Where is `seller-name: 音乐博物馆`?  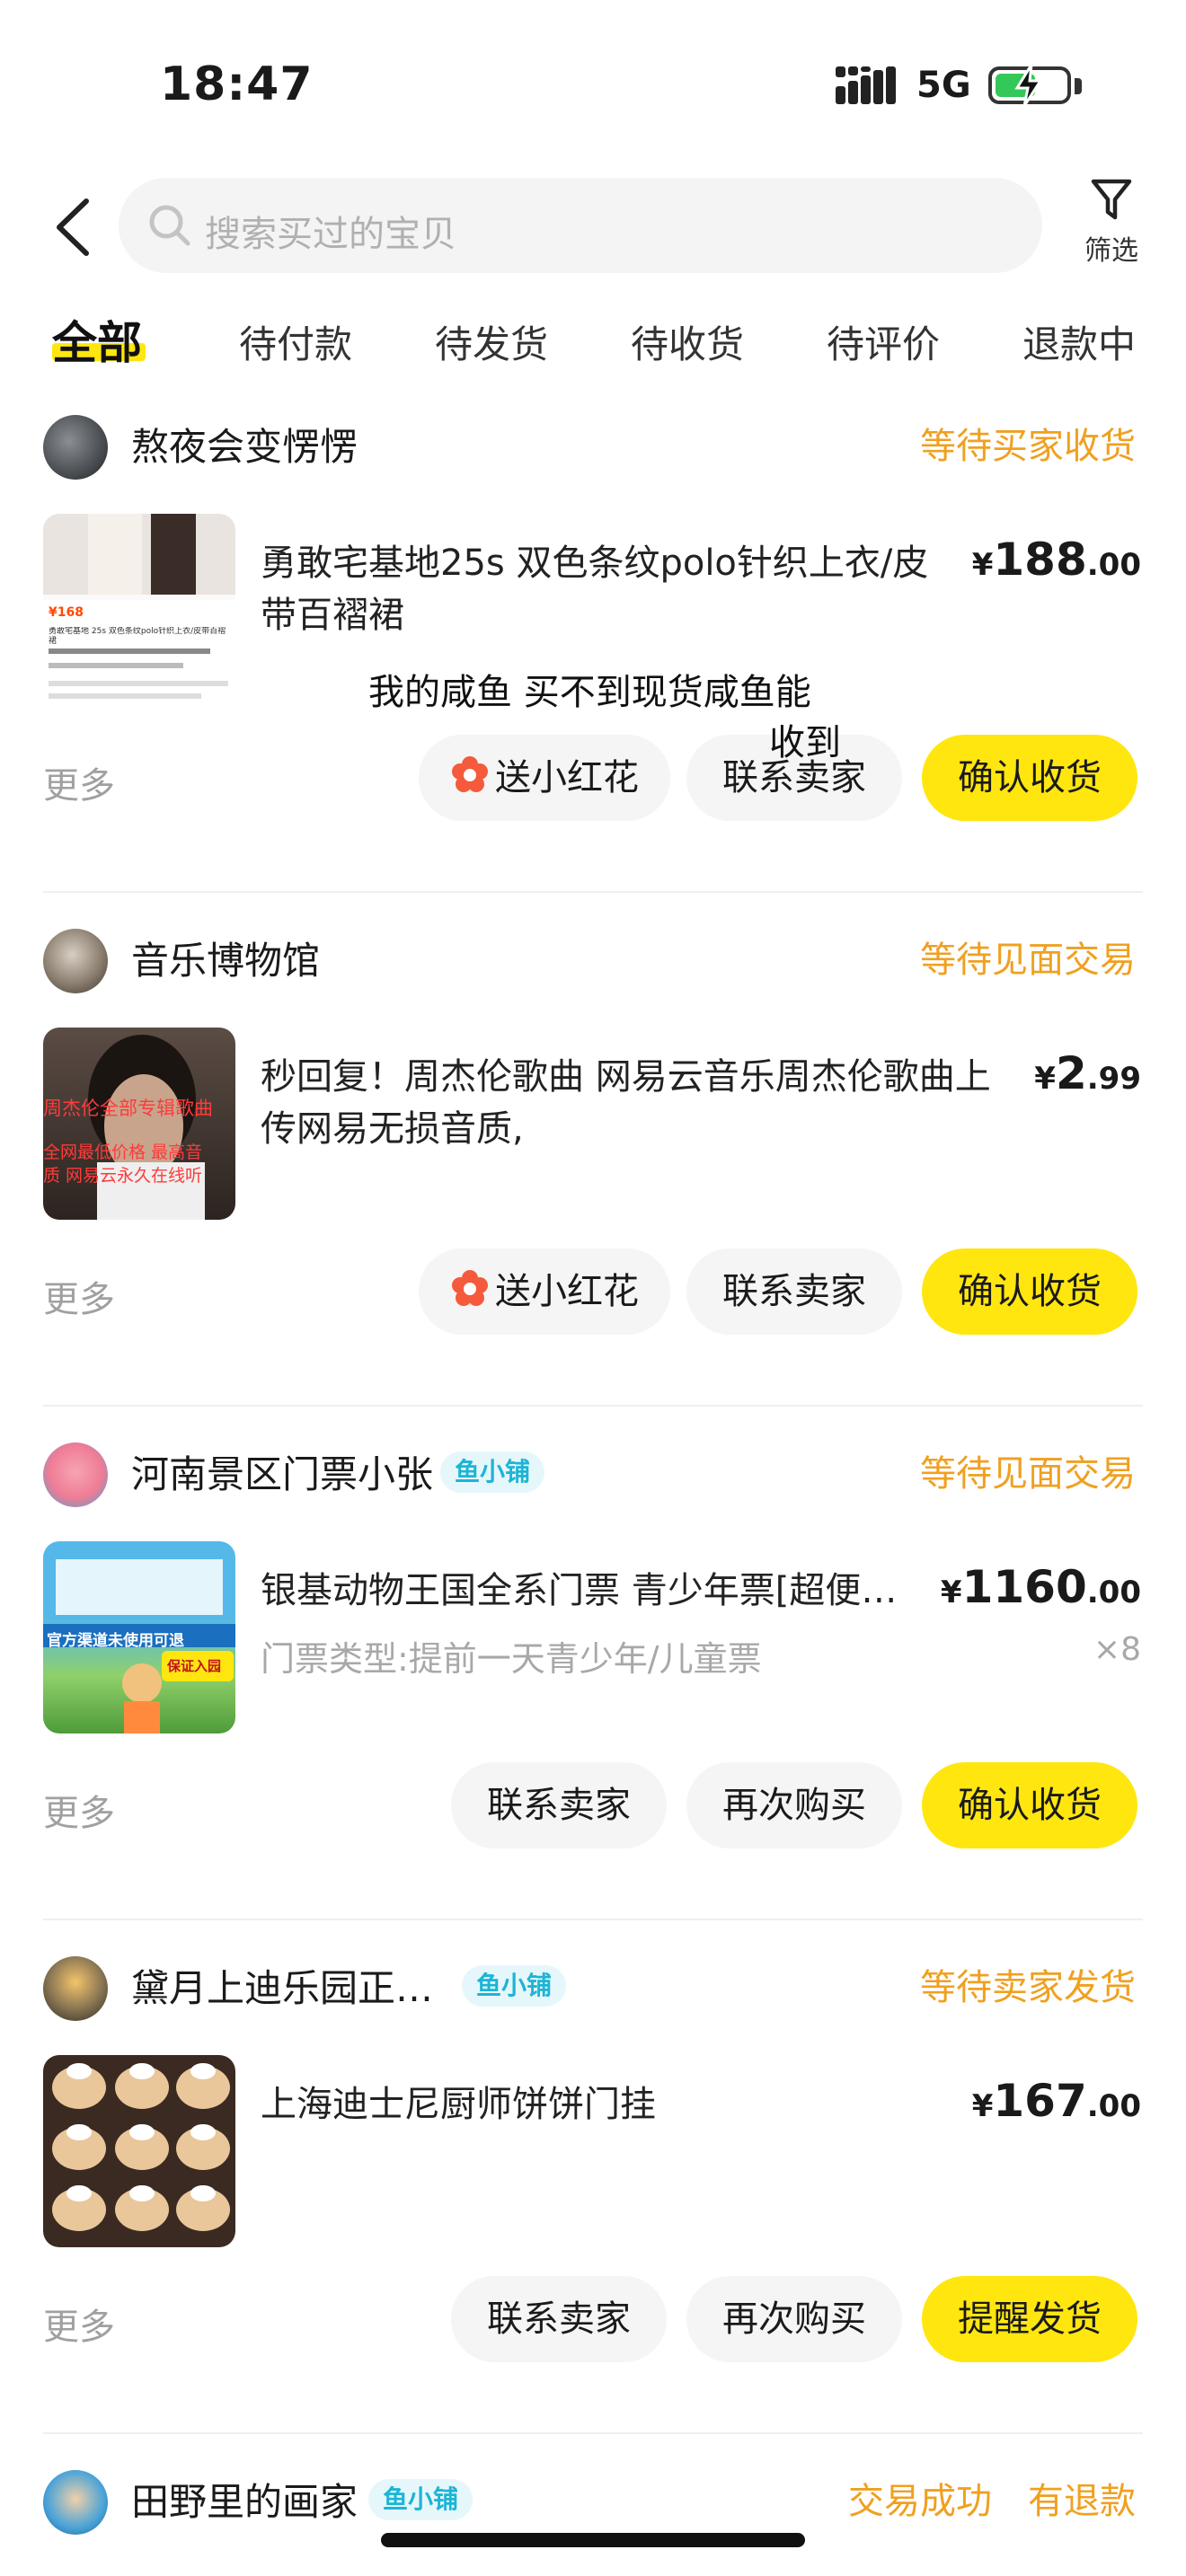 seller-name: 音乐博物馆 is located at coordinates (225, 958).